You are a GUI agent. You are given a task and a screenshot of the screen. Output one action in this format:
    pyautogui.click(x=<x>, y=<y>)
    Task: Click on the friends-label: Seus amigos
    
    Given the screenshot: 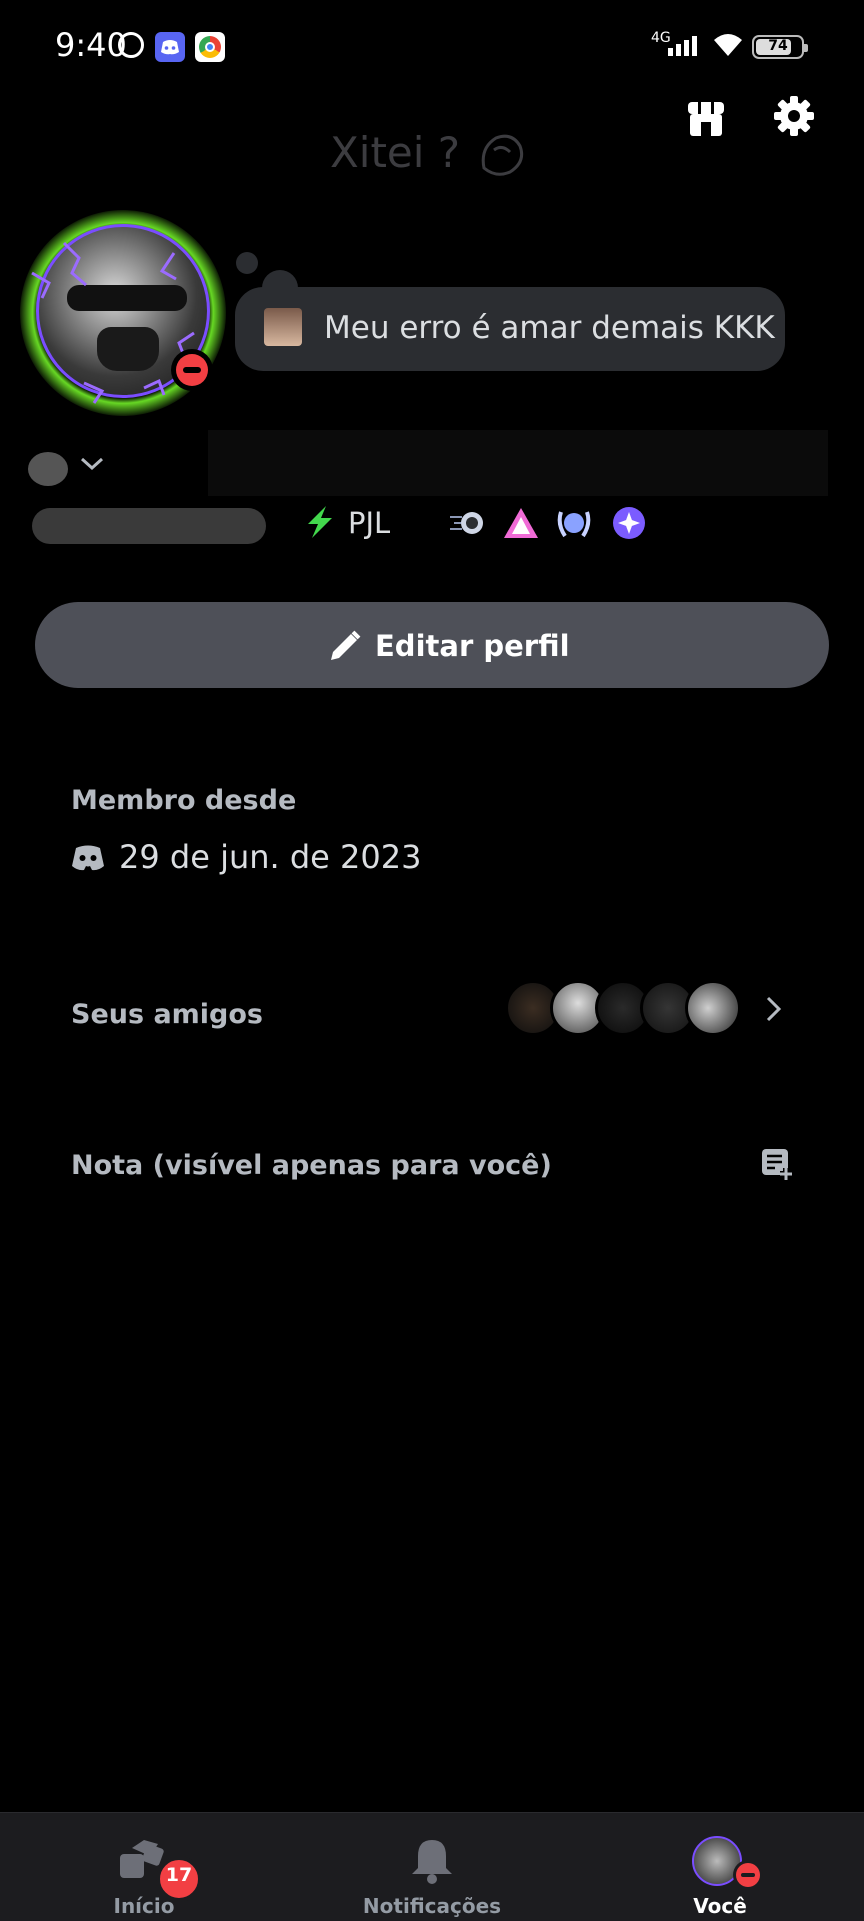 What is the action you would take?
    pyautogui.click(x=167, y=1014)
    